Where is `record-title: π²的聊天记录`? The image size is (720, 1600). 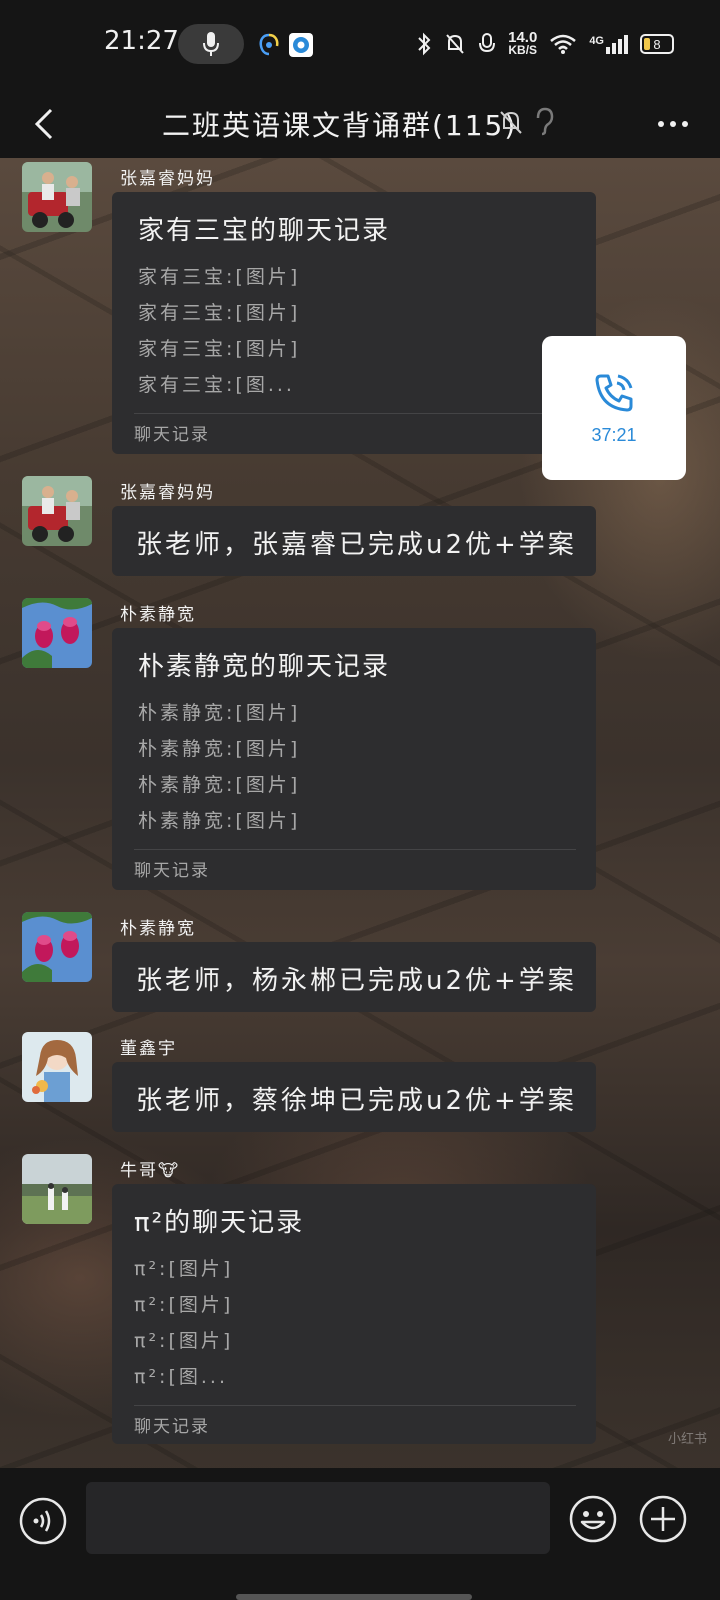
record-title: π²的聊天记录 is located at coordinates (219, 1223).